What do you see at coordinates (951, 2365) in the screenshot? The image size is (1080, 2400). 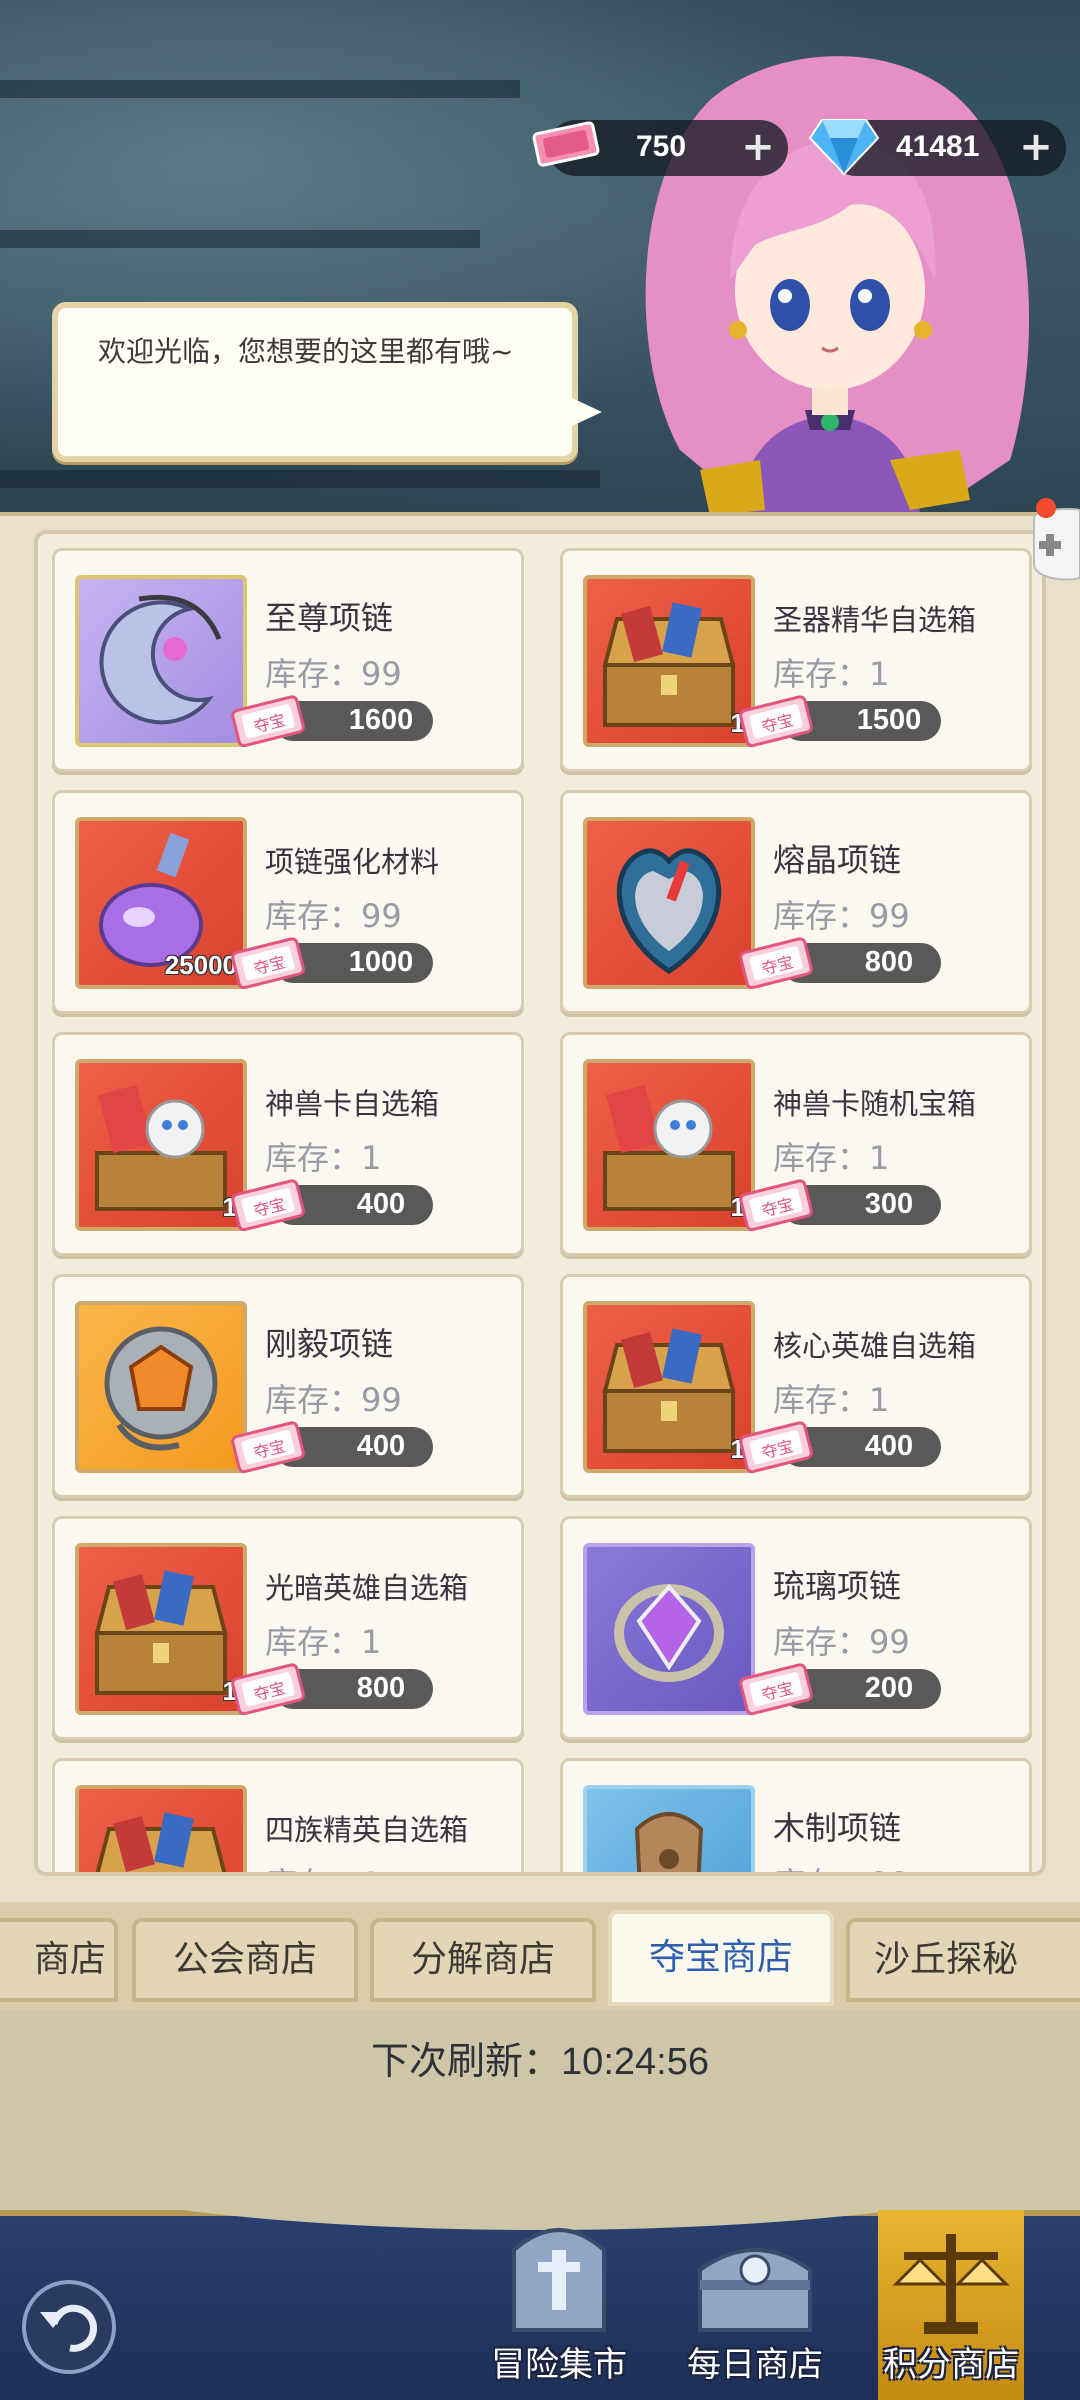 I see `nav-label: 积分商店` at bounding box center [951, 2365].